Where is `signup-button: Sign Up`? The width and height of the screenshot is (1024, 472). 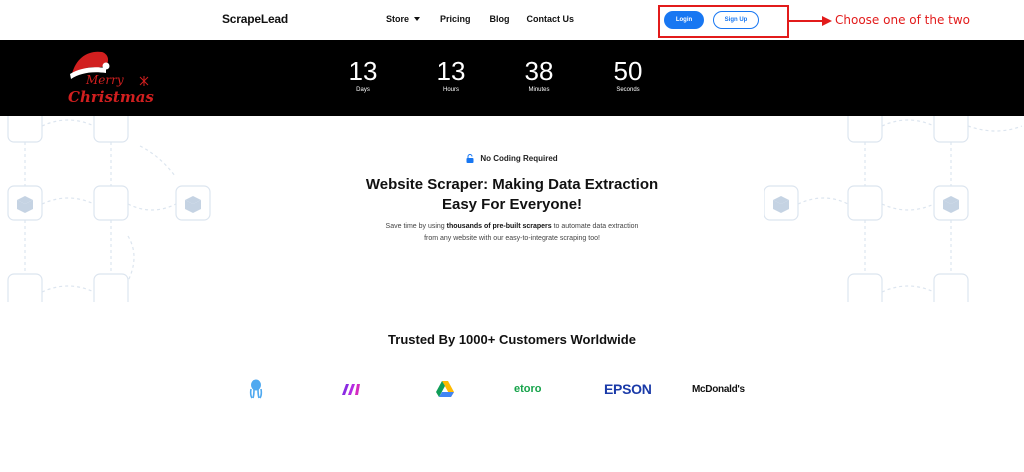 signup-button: Sign Up is located at coordinates (736, 20).